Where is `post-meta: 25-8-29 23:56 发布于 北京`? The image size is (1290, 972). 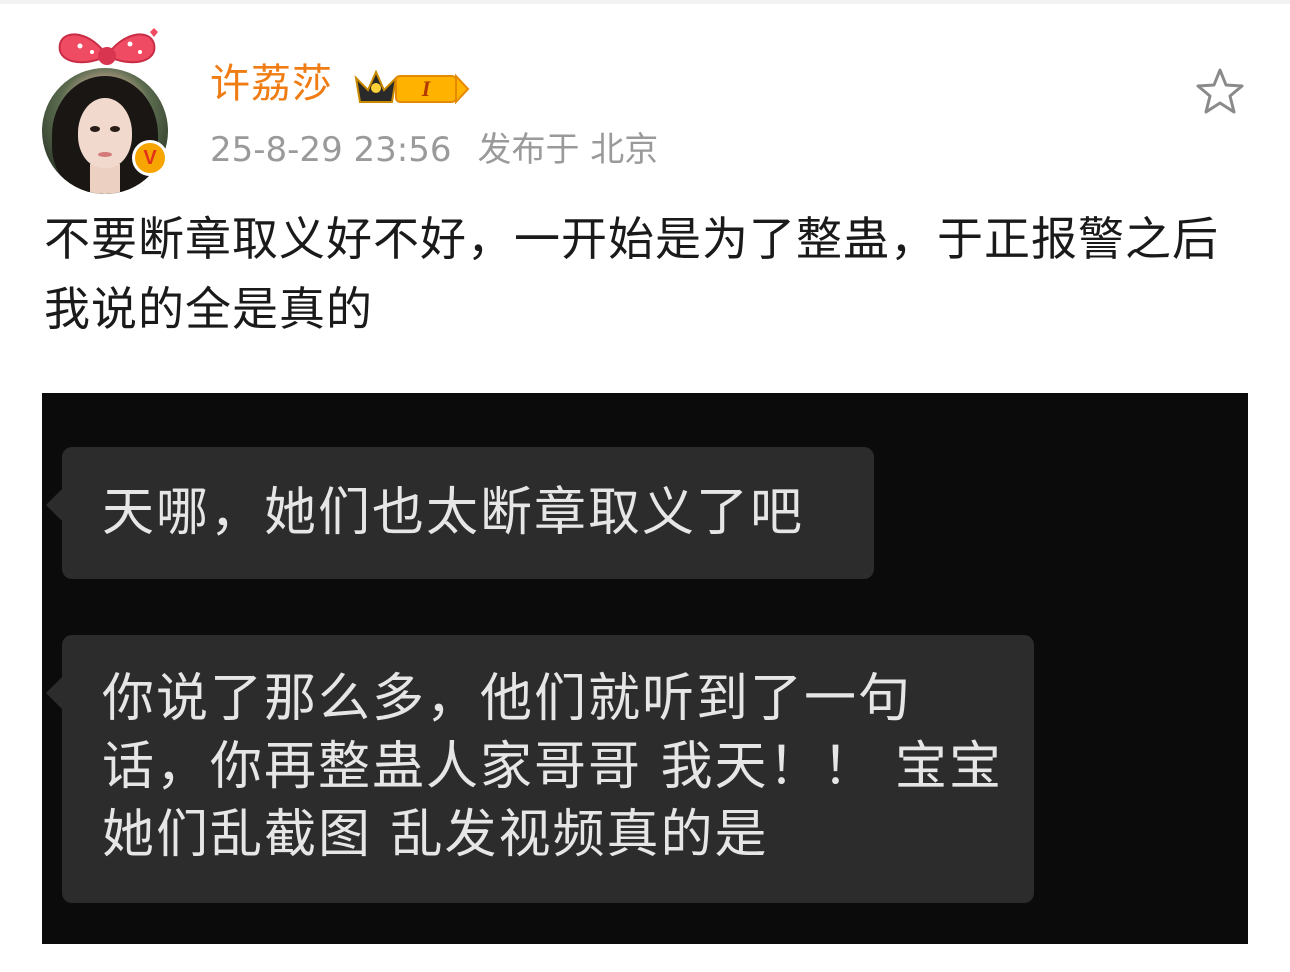
post-meta: 25-8-29 23:56 发布于 北京 is located at coordinates (434, 150).